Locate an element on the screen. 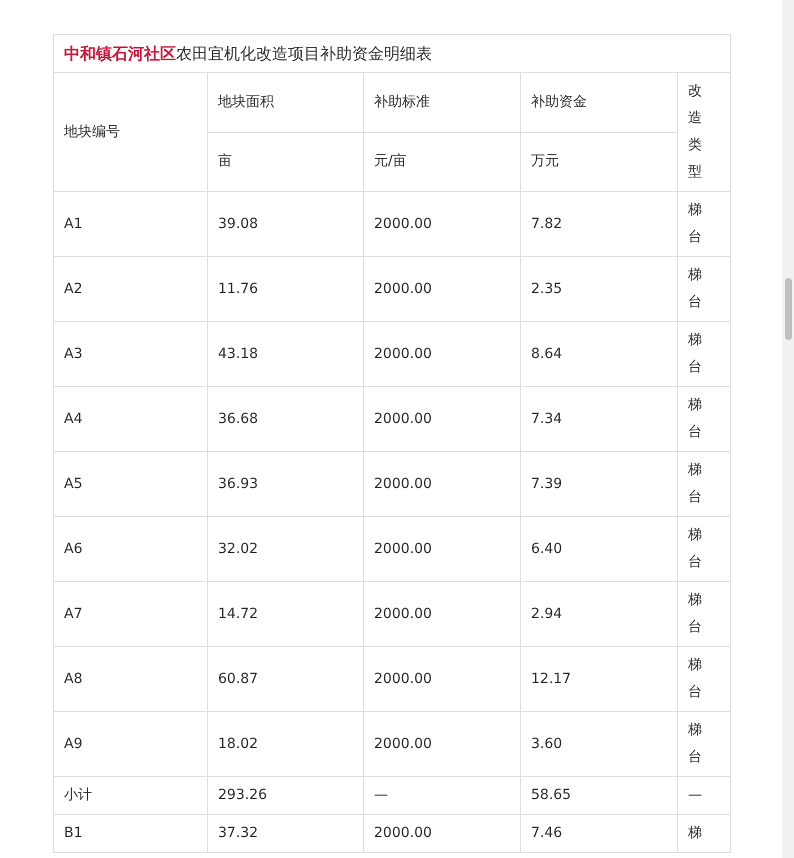 This screenshot has width=794, height=858. table-cell: 小计 is located at coordinates (131, 795).